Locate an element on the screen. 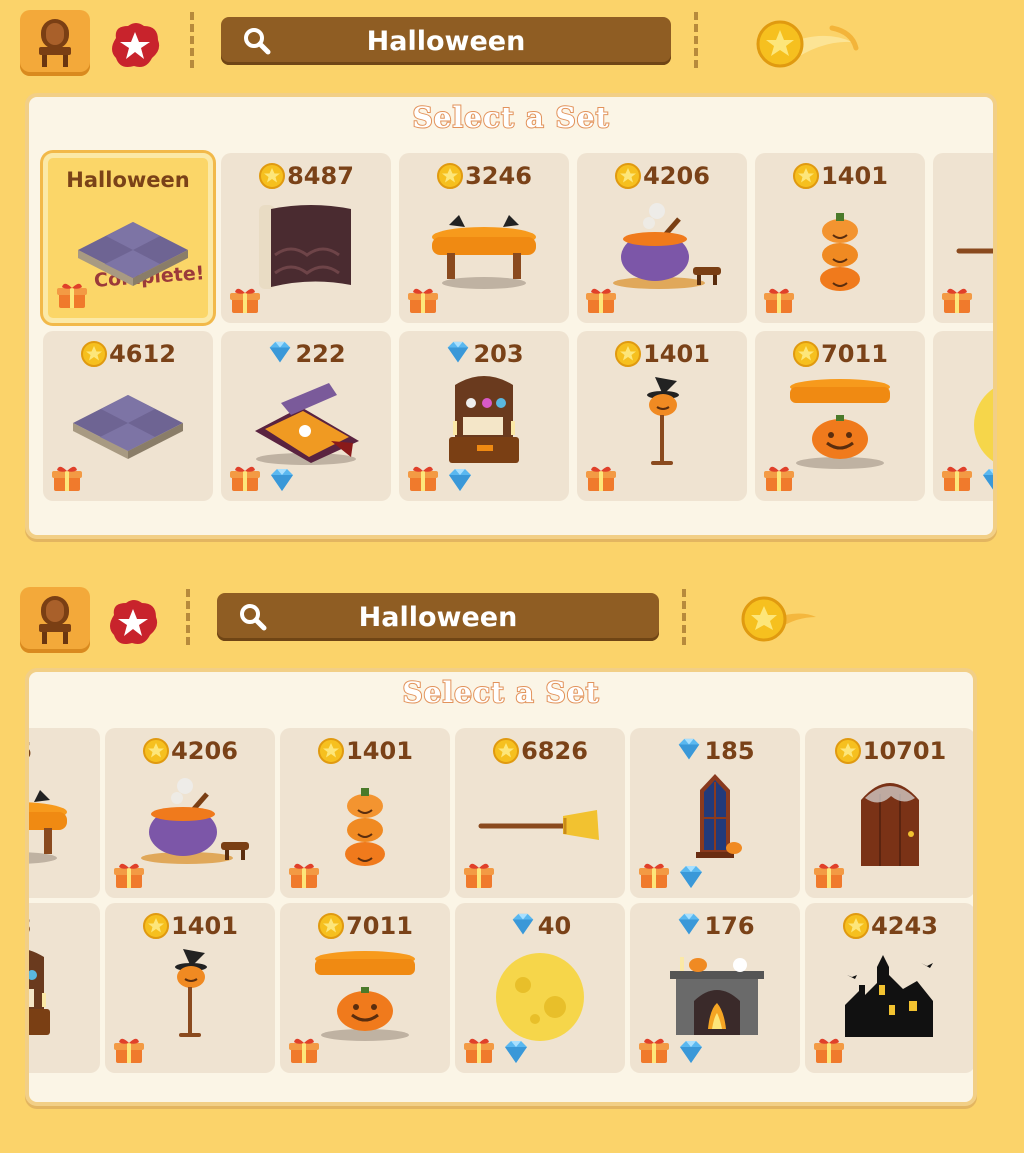  set-card: 8487 is located at coordinates (306, 238).